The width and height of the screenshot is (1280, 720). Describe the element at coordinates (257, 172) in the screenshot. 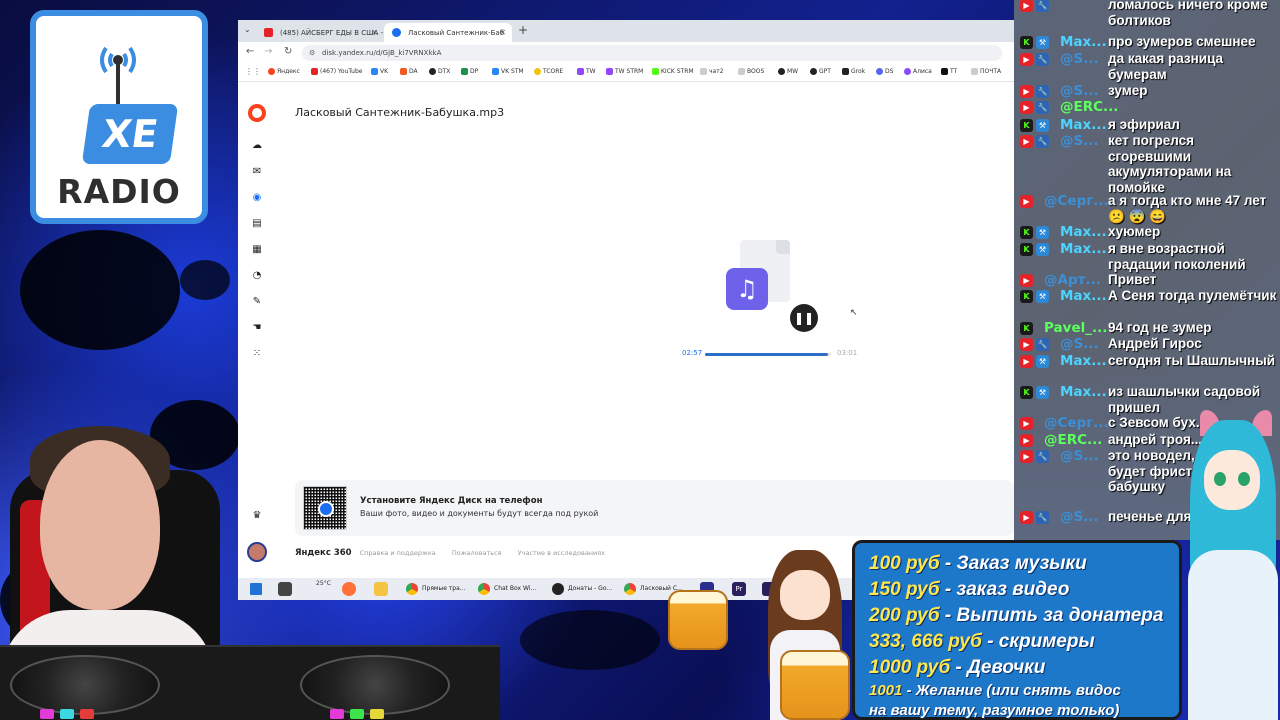

I see `mail-icon: ✉` at that location.